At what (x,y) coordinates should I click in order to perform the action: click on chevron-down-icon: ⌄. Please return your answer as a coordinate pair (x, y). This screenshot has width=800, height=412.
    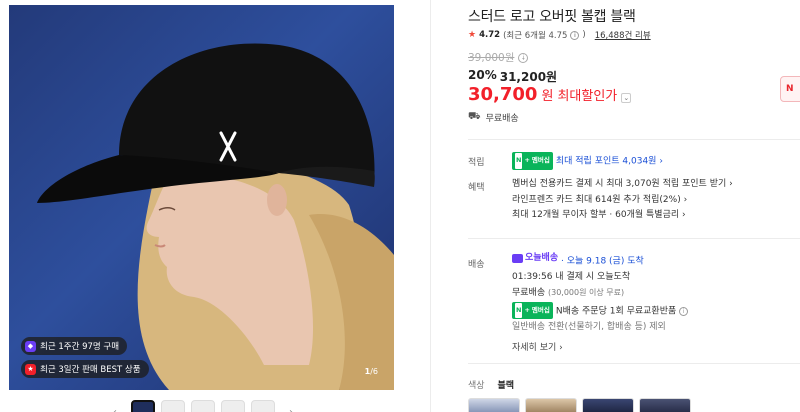
    Looking at the image, I should click on (626, 98).